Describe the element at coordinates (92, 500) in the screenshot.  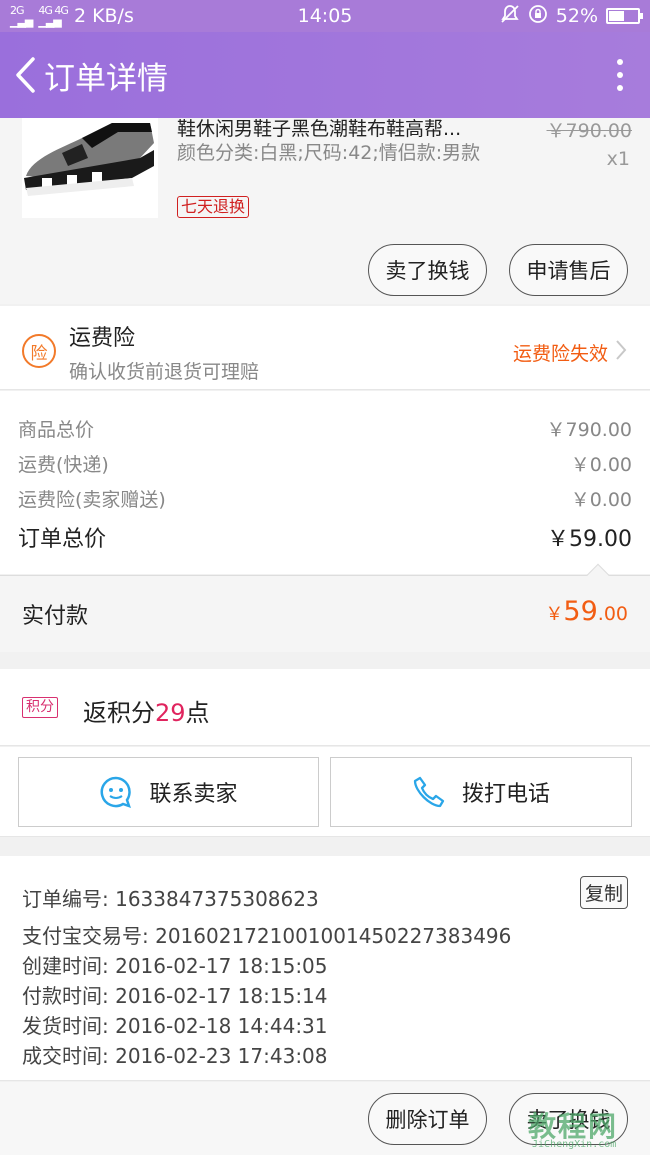
I see `summary-label: 运费险(卖家赠送)` at that location.